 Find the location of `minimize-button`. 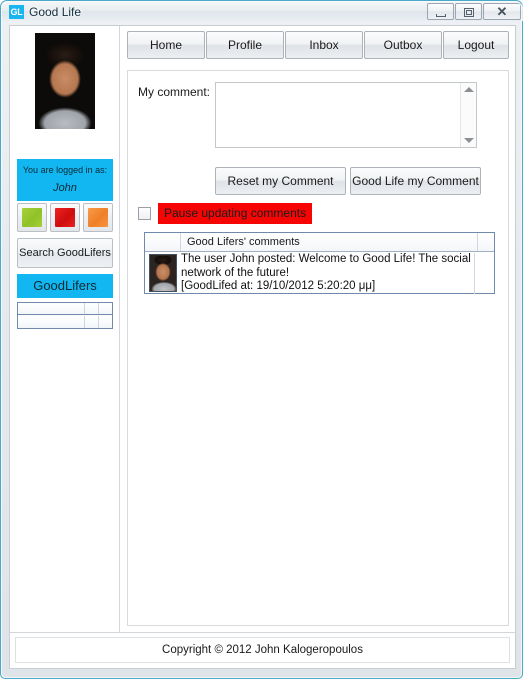

minimize-button is located at coordinates (440, 11).